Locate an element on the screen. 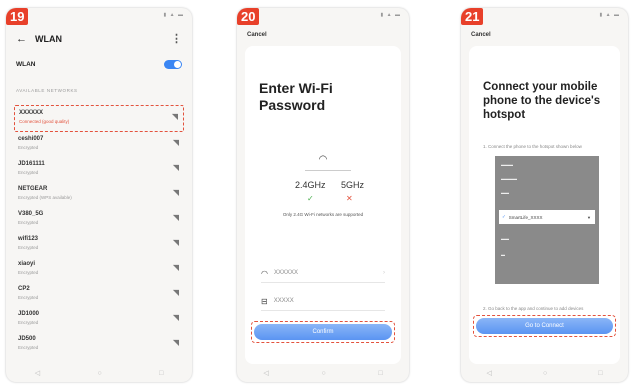 This screenshot has height=388, width=634. cross-icon: ✕ is located at coordinates (349, 198).